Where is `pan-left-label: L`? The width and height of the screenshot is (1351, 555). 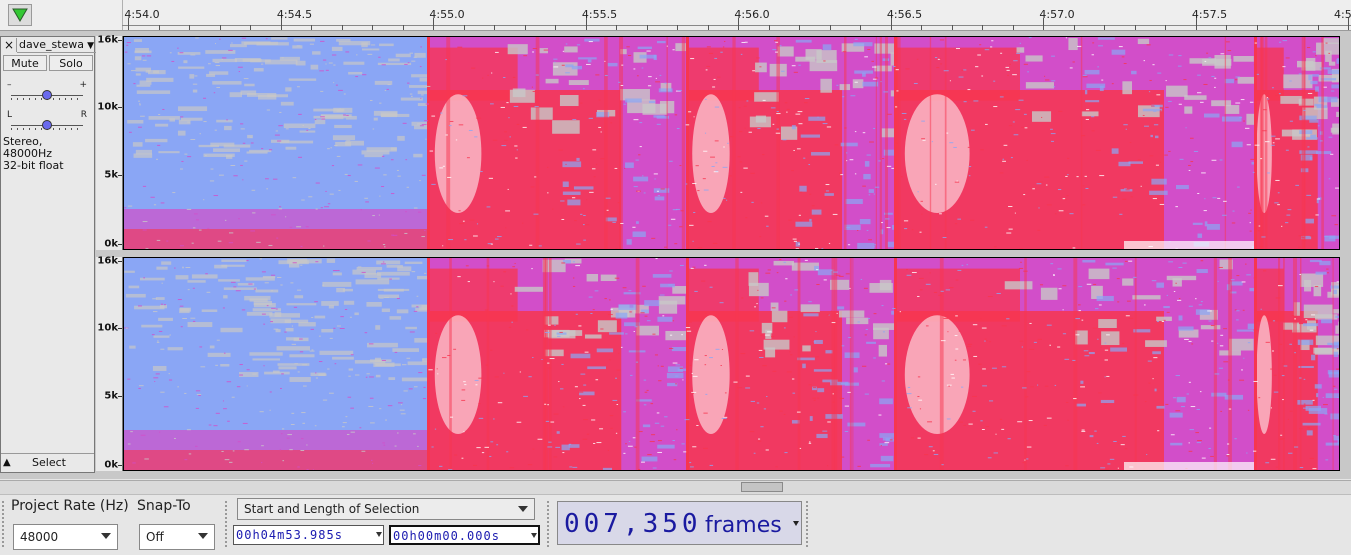 pan-left-label: L is located at coordinates (9, 115).